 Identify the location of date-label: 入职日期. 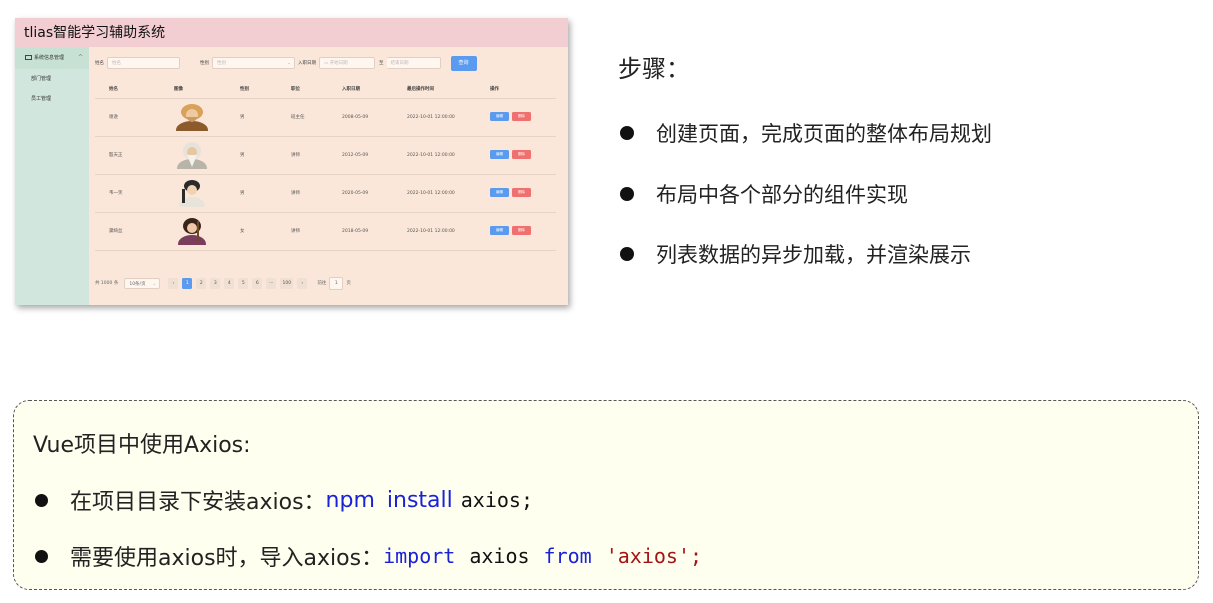
(307, 63).